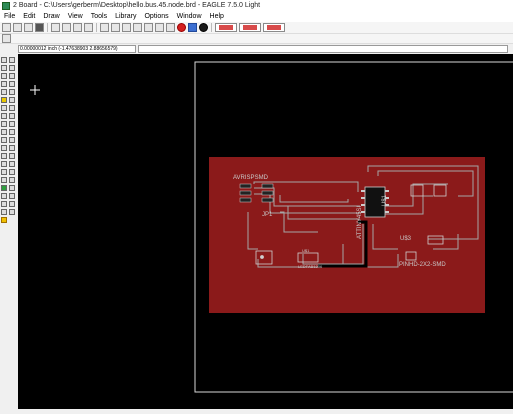  I want to click on u1-chip-label: U$1, so click(385, 200).